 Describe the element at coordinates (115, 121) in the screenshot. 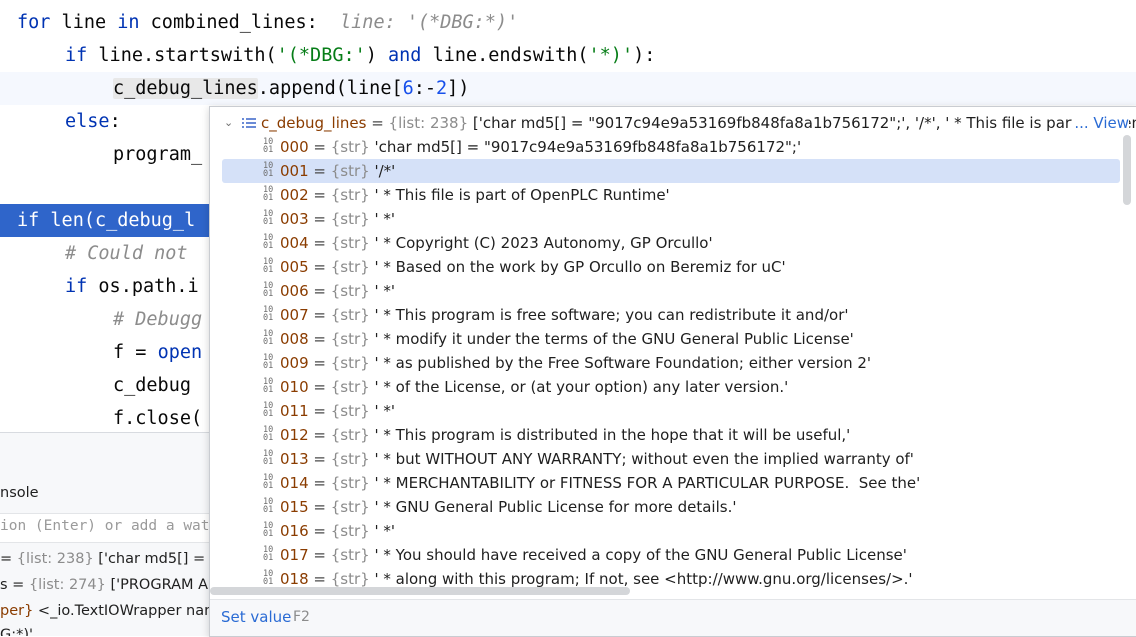

I see `code-token: :` at that location.